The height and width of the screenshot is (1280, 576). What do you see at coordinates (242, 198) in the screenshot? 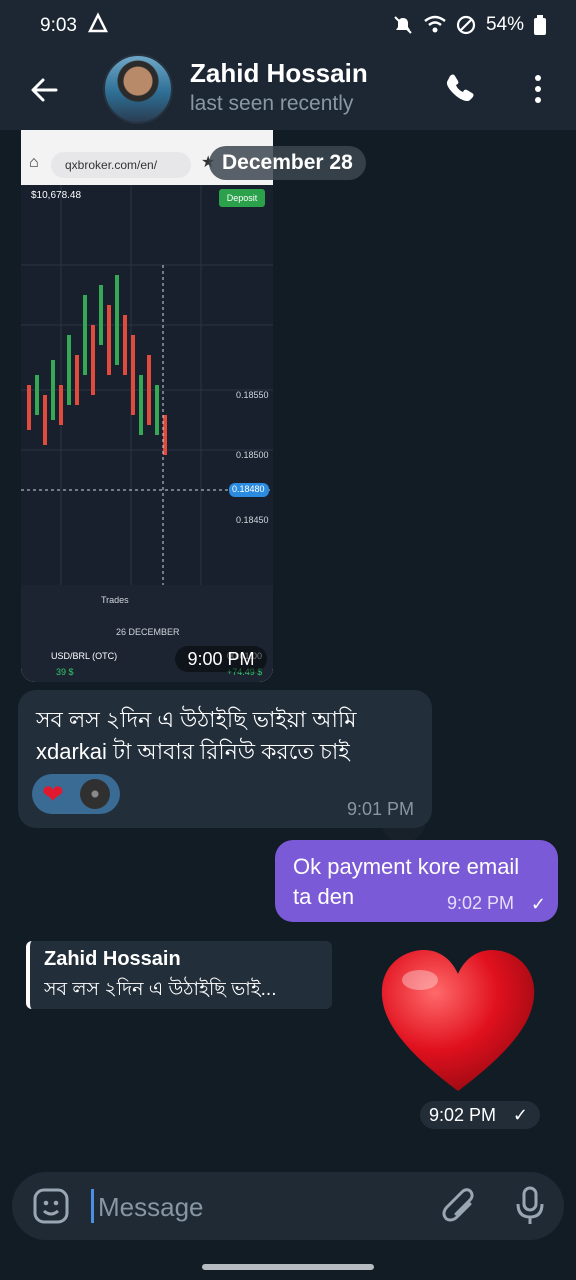
I see `screenshot-deposit: Deposit` at bounding box center [242, 198].